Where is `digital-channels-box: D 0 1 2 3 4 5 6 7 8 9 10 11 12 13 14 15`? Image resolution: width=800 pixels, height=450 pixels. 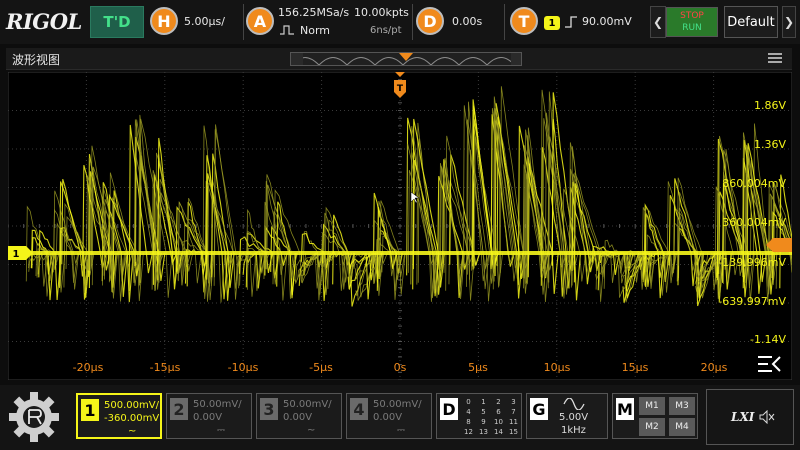
digital-channels-box: D 0 1 2 3 4 5 6 7 8 9 10 11 12 13 14 15 is located at coordinates (479, 416).